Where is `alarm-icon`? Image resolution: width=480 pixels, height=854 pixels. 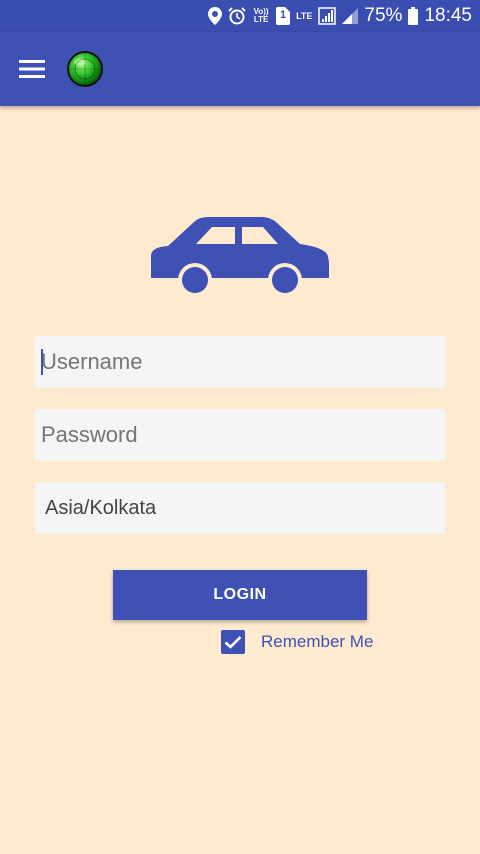 alarm-icon is located at coordinates (237, 16).